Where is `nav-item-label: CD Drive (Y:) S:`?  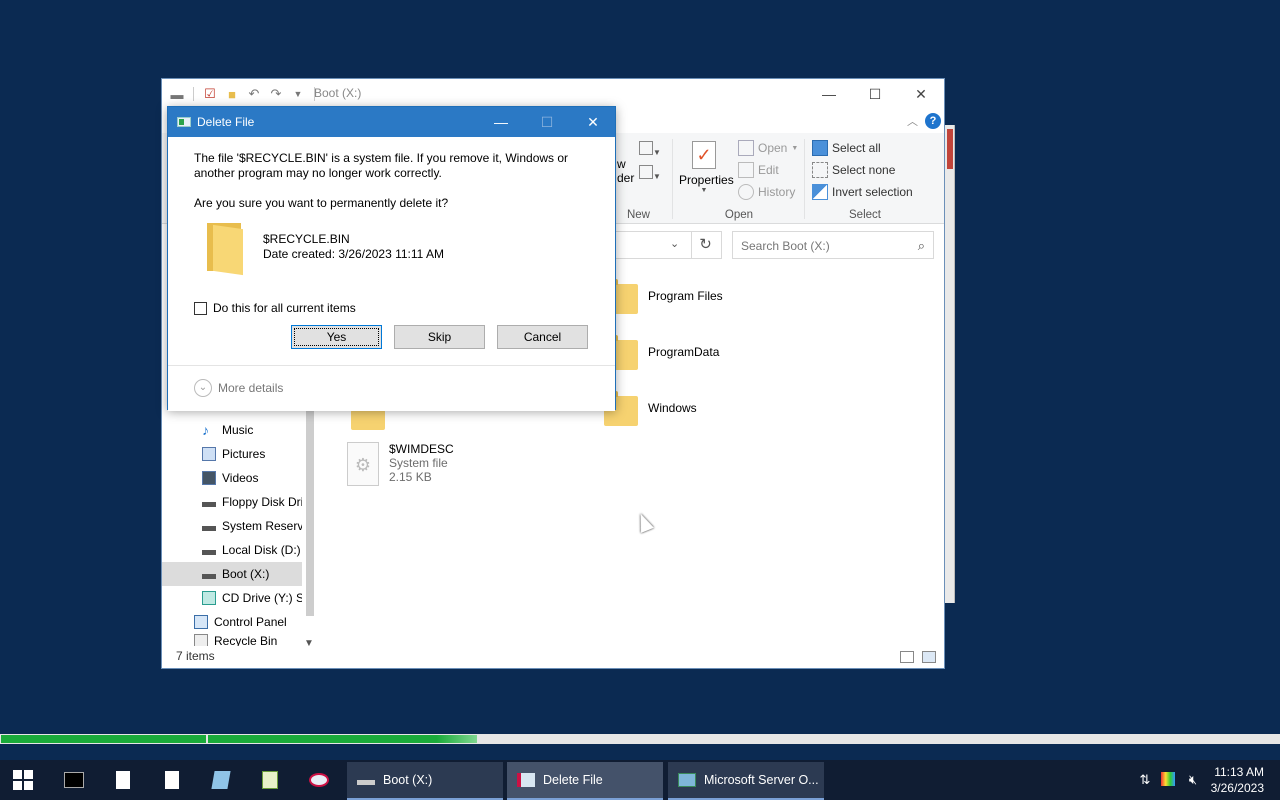 nav-item-label: CD Drive (Y:) S: is located at coordinates (262, 598).